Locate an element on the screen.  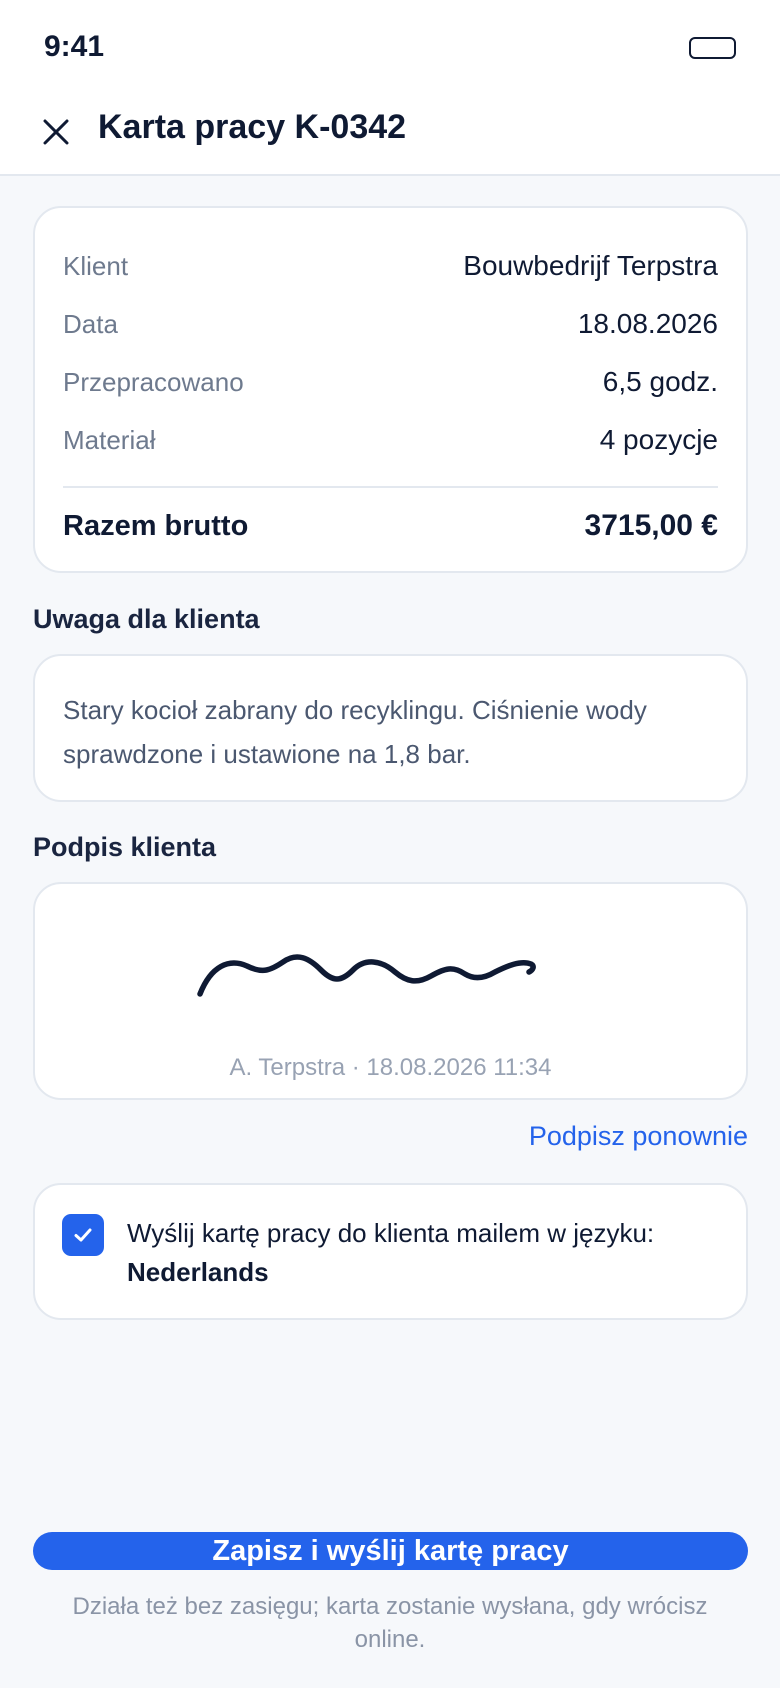
signature-heading: Podpis klienta is located at coordinates (125, 847).